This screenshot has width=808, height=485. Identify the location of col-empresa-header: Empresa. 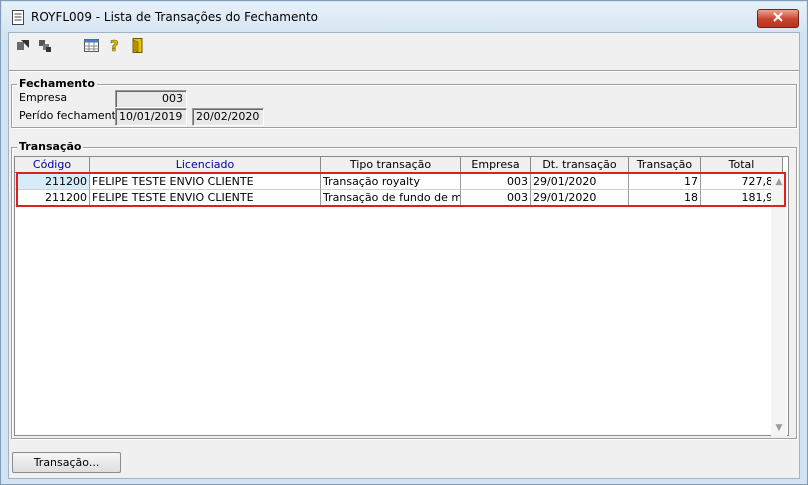
(496, 165).